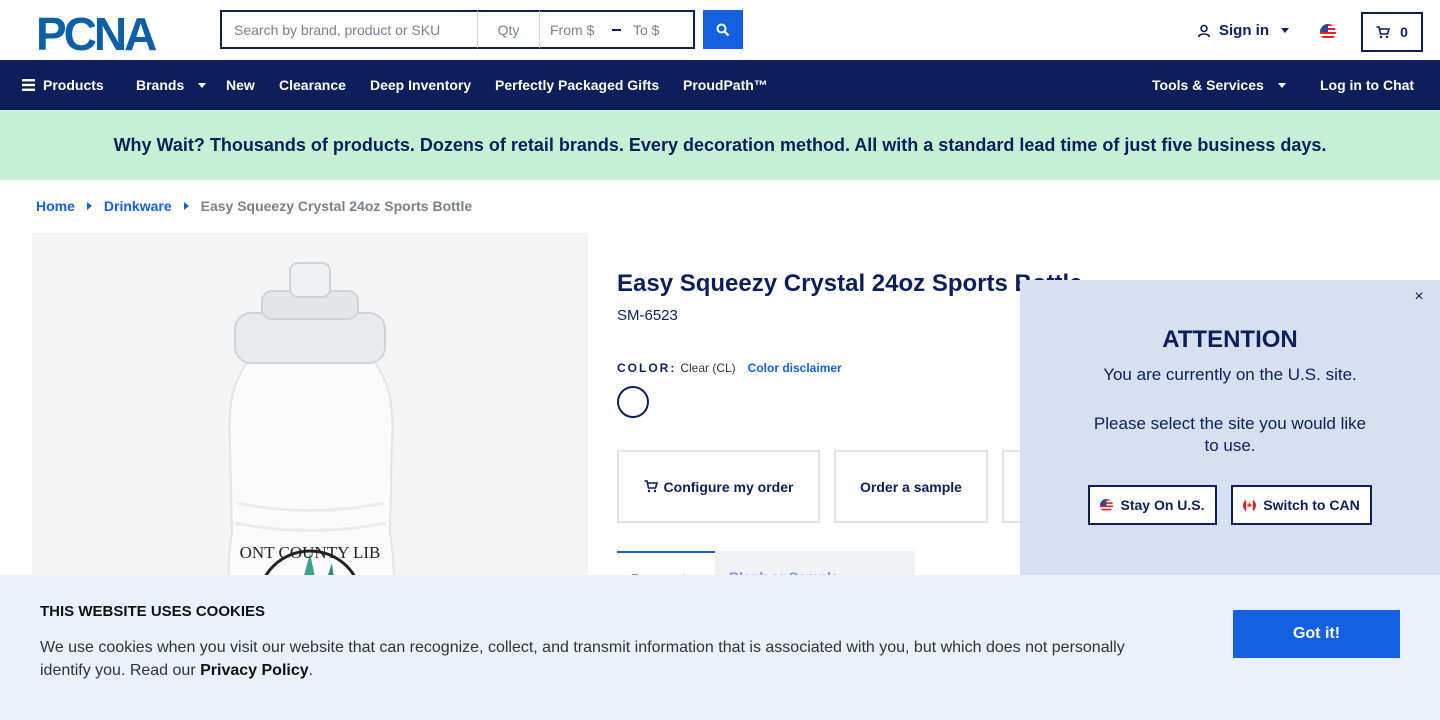 This screenshot has height=720, width=1440. I want to click on configure-order-button: Configure my order, so click(718, 486).